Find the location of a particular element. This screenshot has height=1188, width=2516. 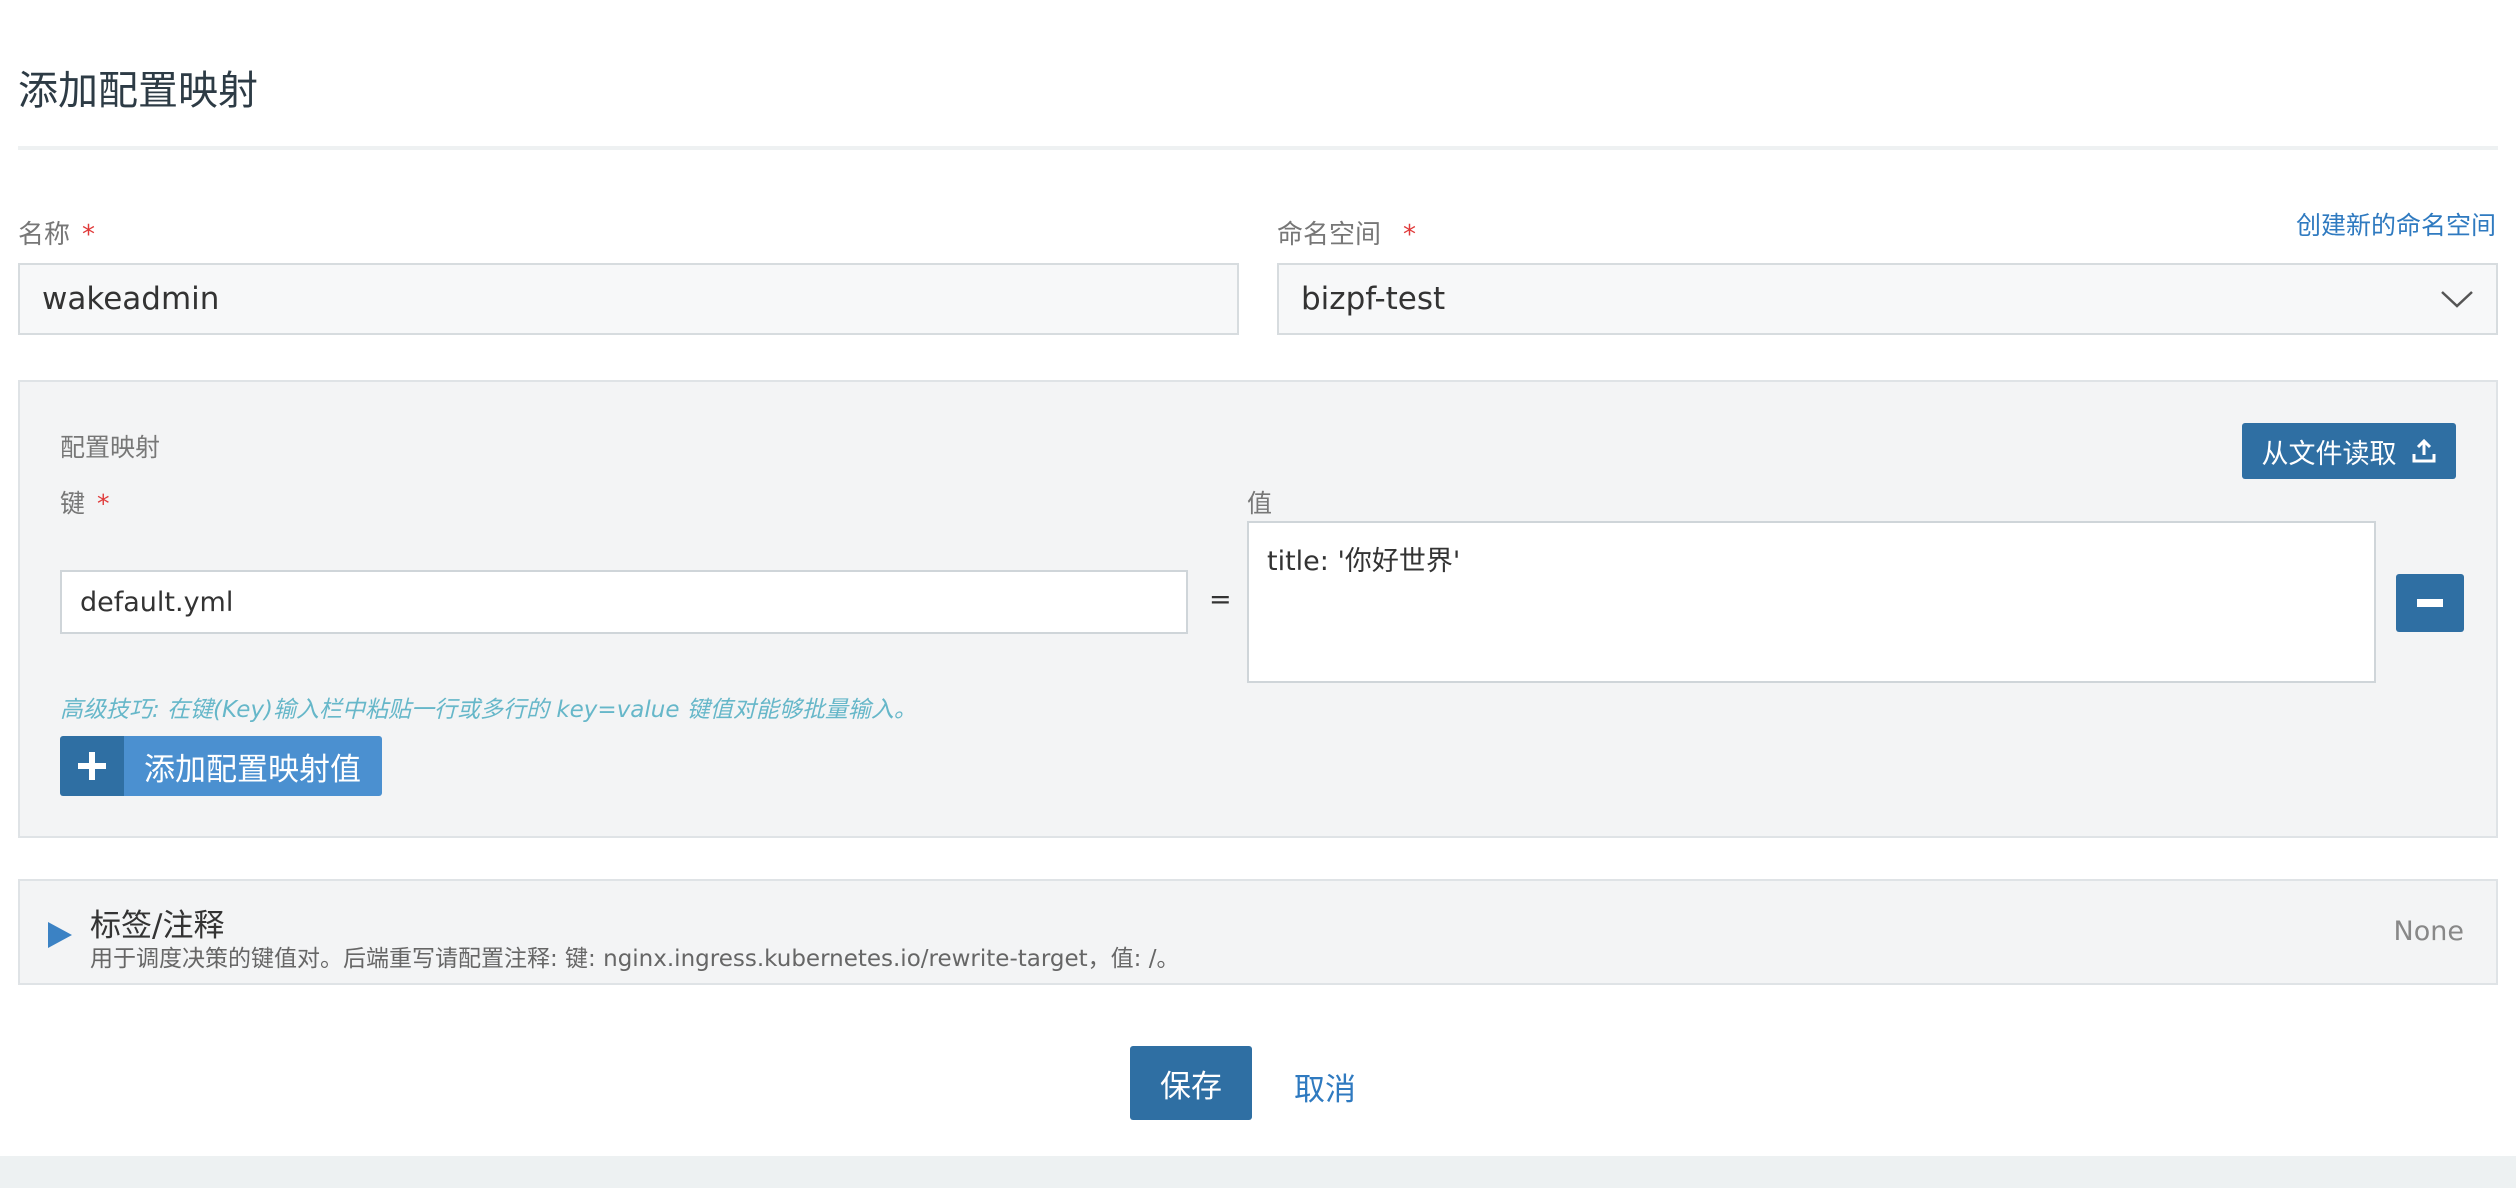

plus-icon is located at coordinates (92, 766).